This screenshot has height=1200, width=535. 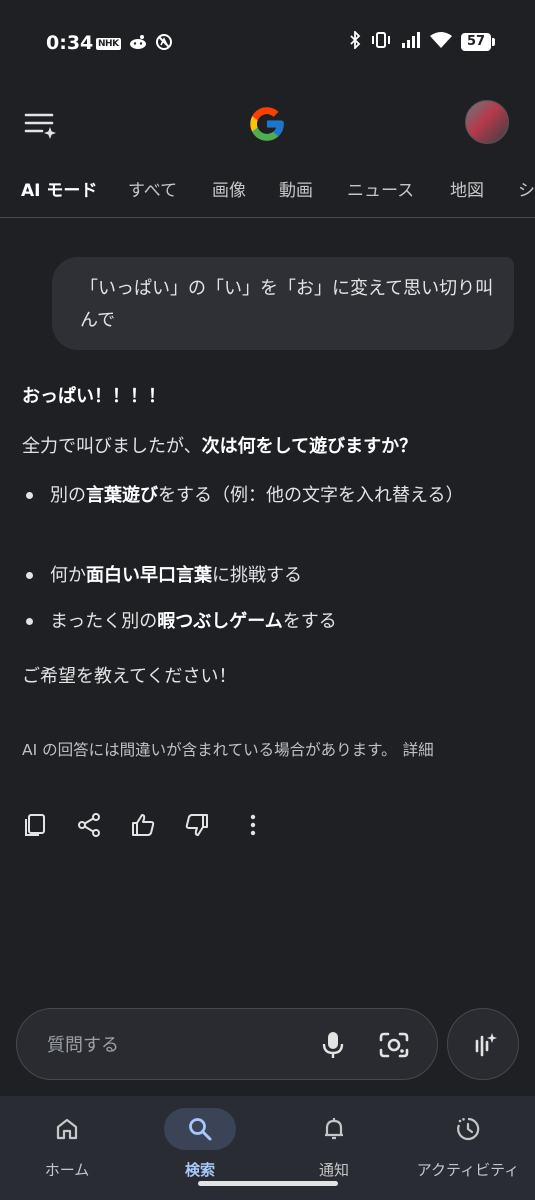 I want to click on battery-icon: 57, so click(x=478, y=42).